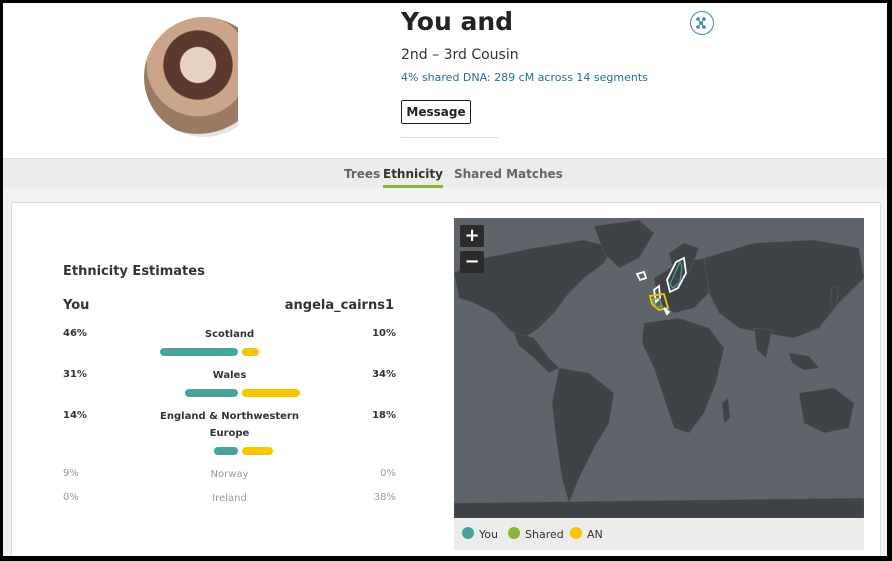 This screenshot has width=892, height=561. I want to click on tab-ethnicity: Ethnicity, so click(413, 177).